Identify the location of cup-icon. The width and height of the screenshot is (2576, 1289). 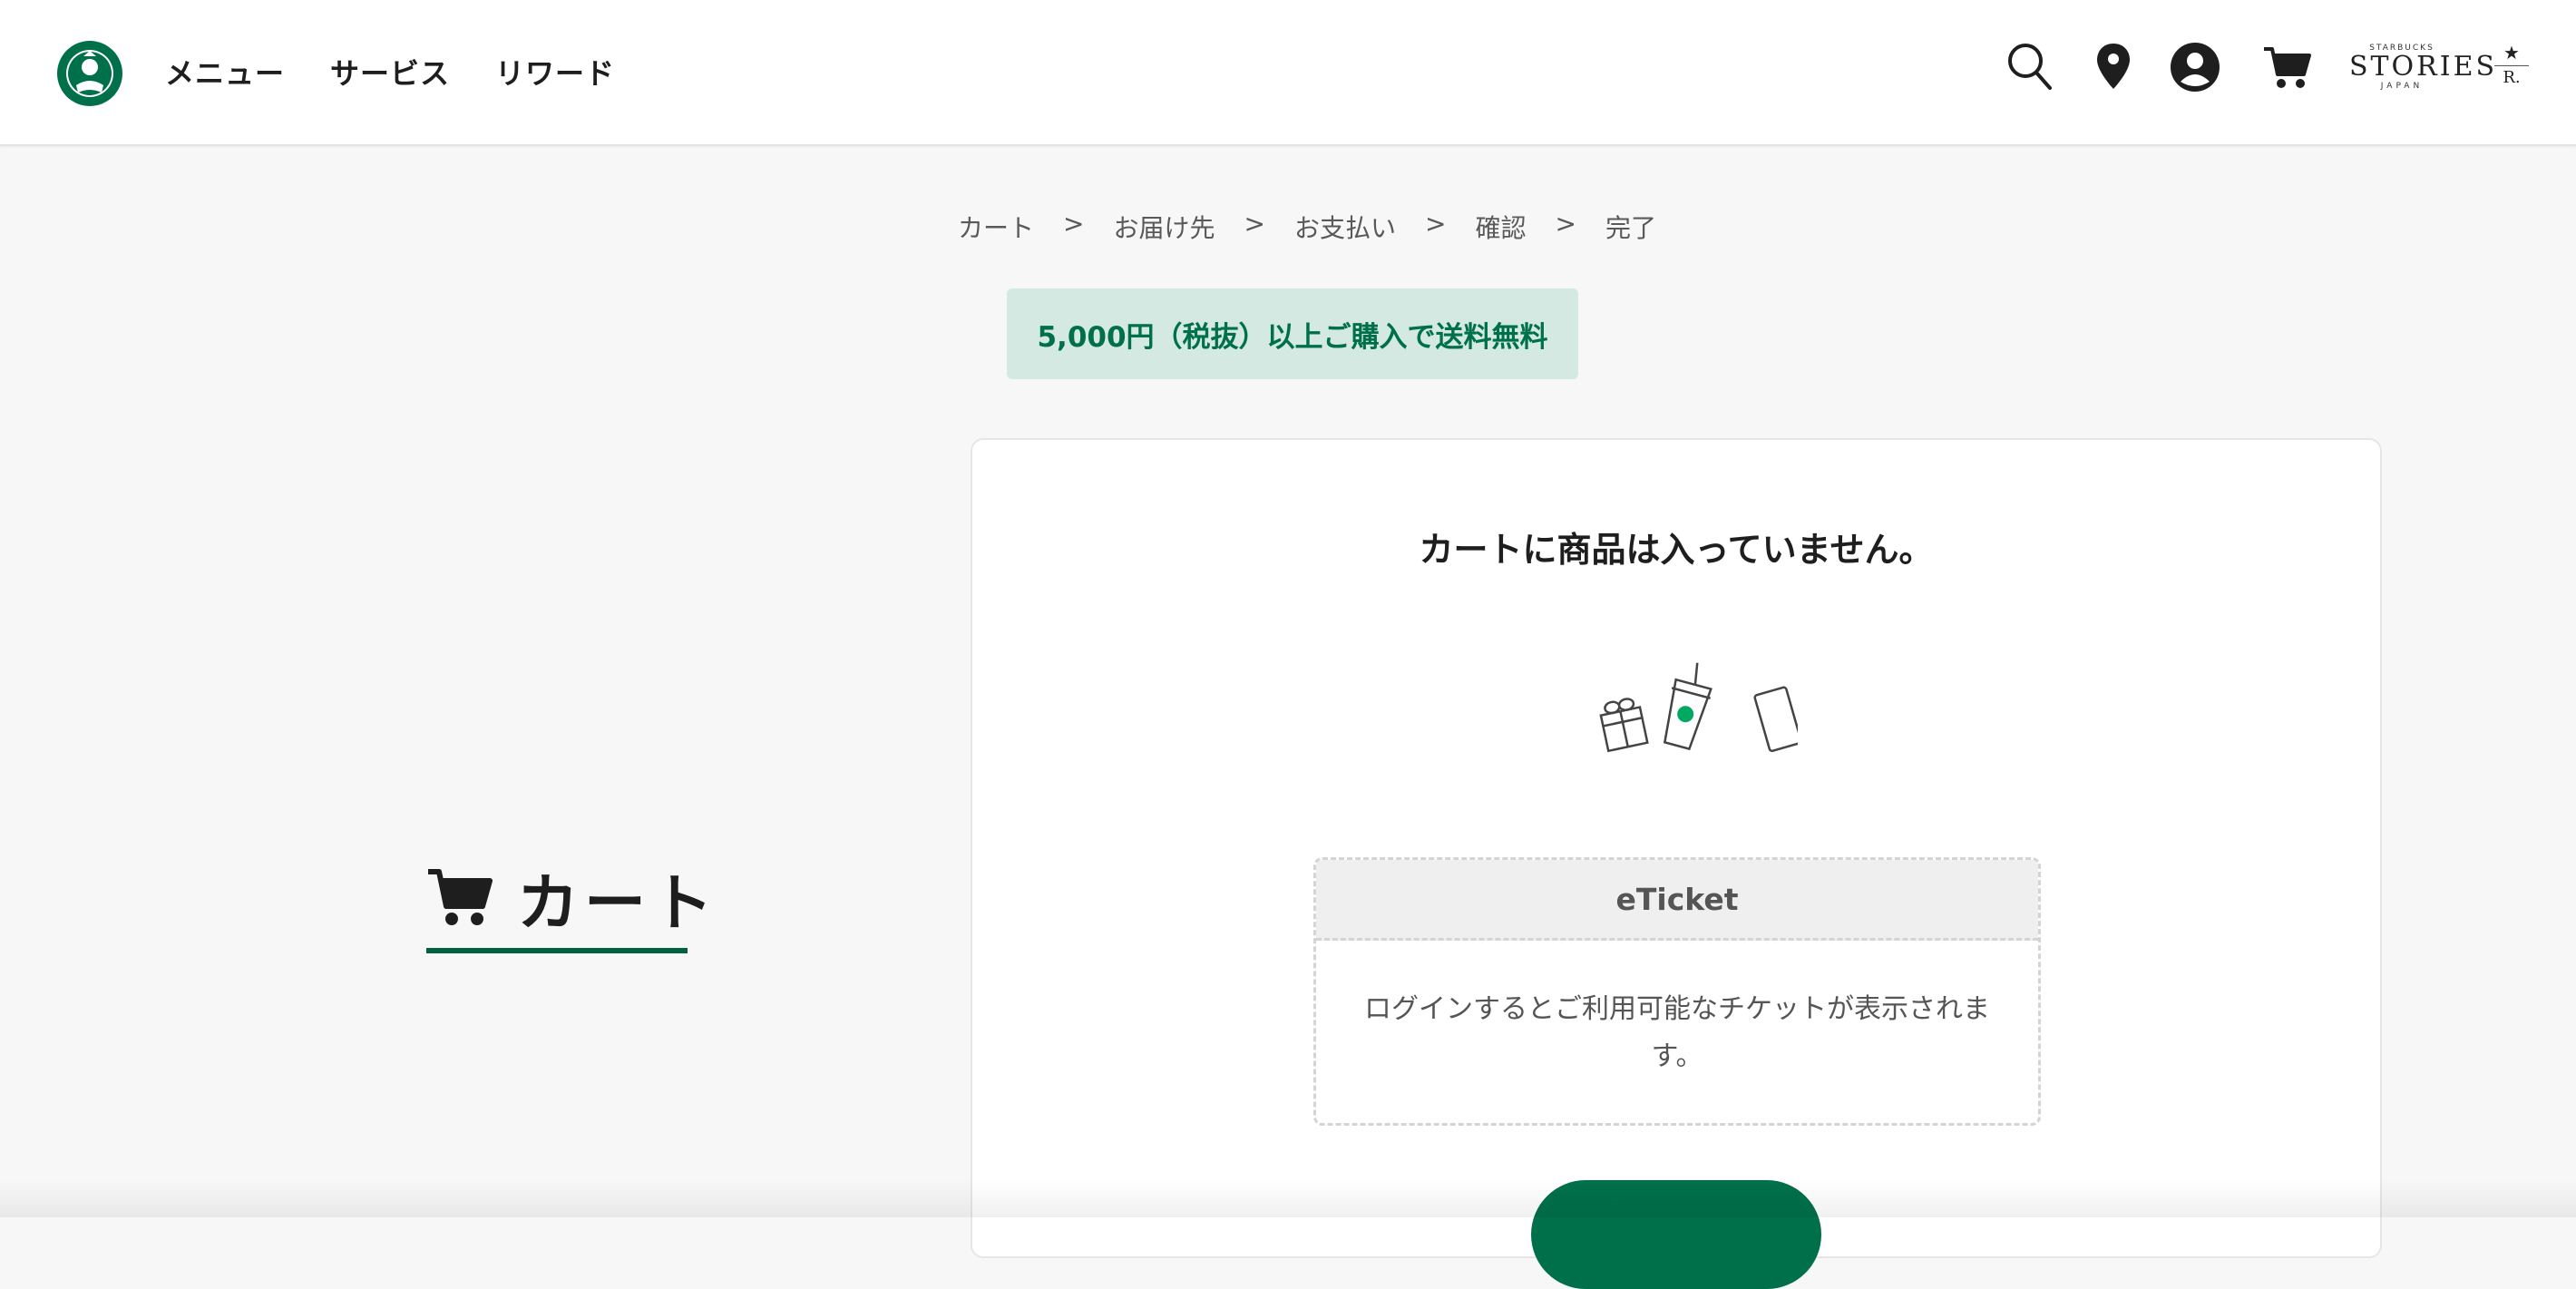
(1687, 706).